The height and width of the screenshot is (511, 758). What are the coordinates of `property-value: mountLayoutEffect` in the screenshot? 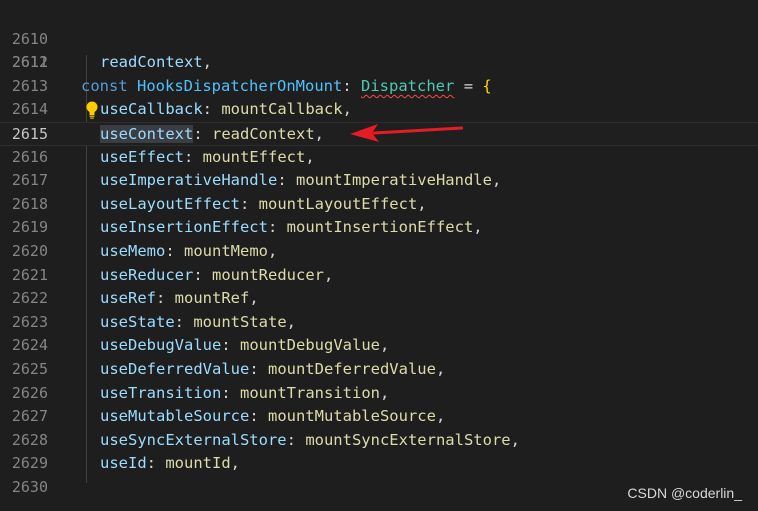 It's located at (338, 204).